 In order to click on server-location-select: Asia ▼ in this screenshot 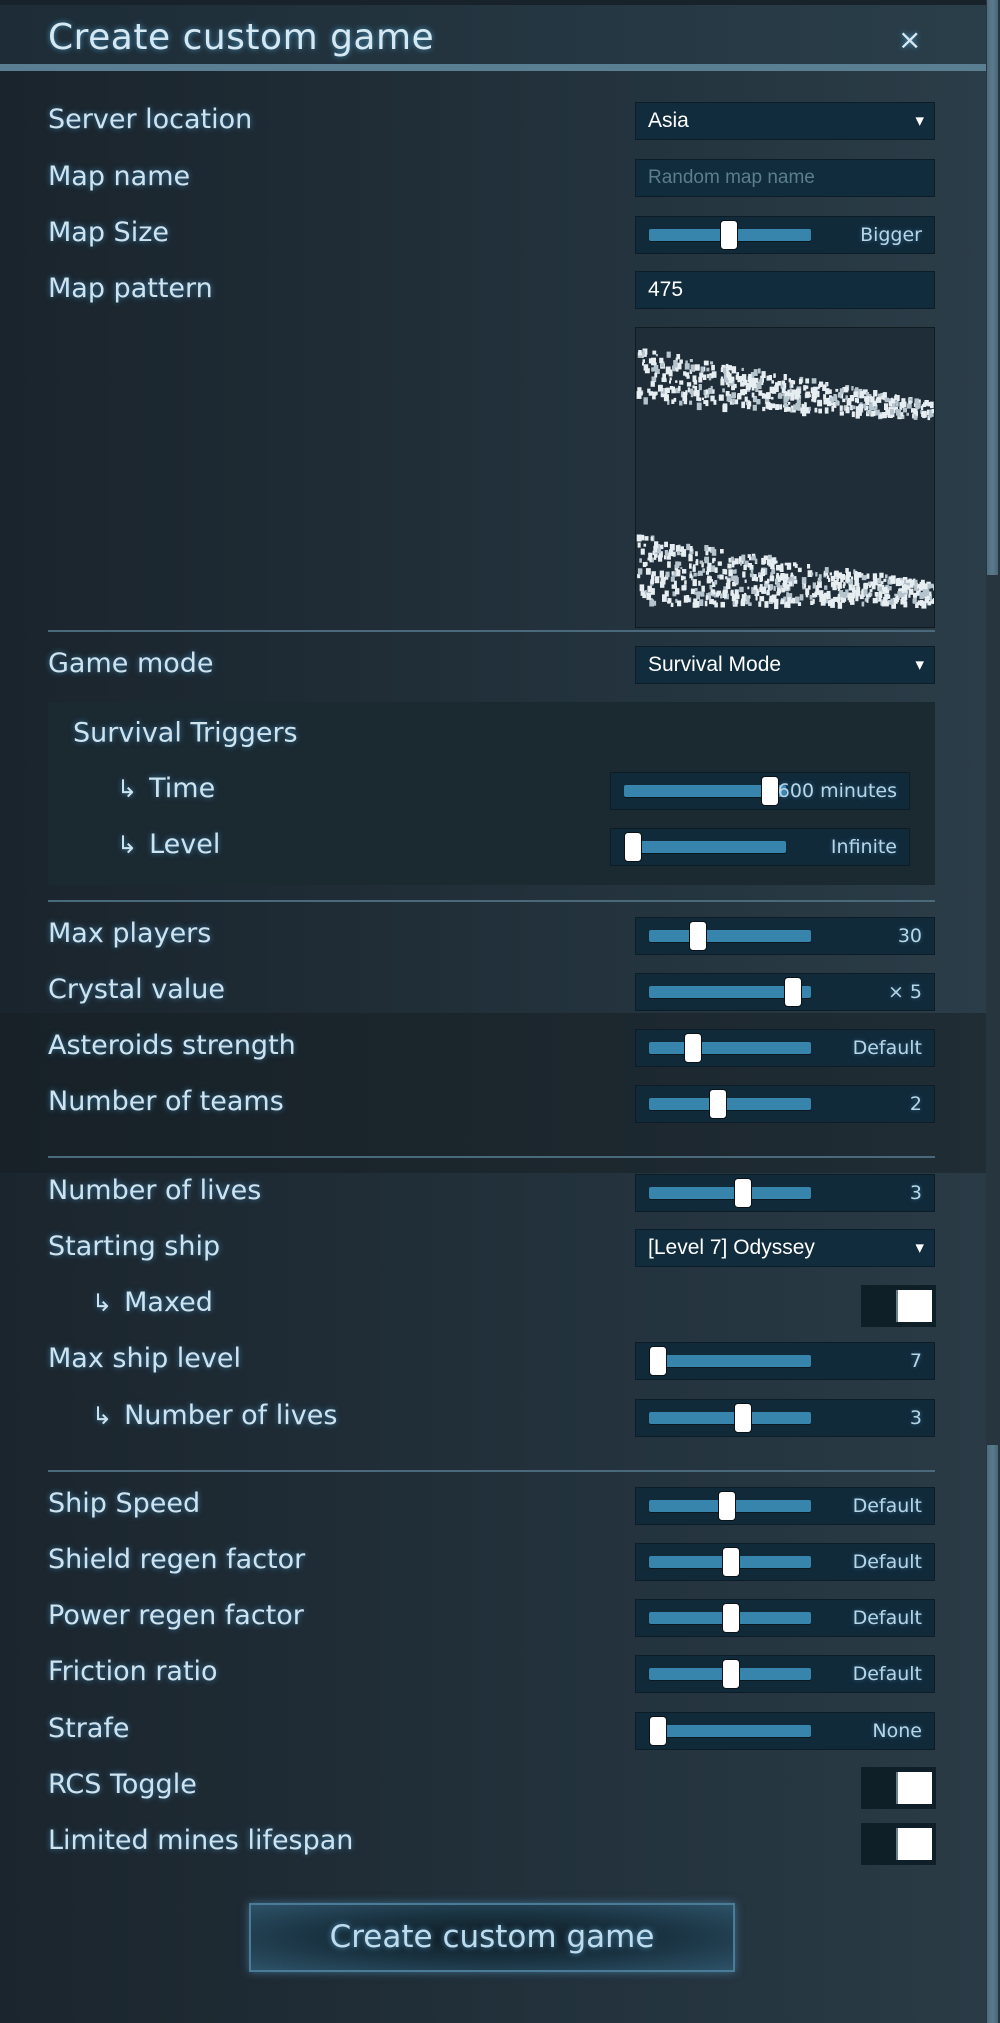, I will do `click(785, 121)`.